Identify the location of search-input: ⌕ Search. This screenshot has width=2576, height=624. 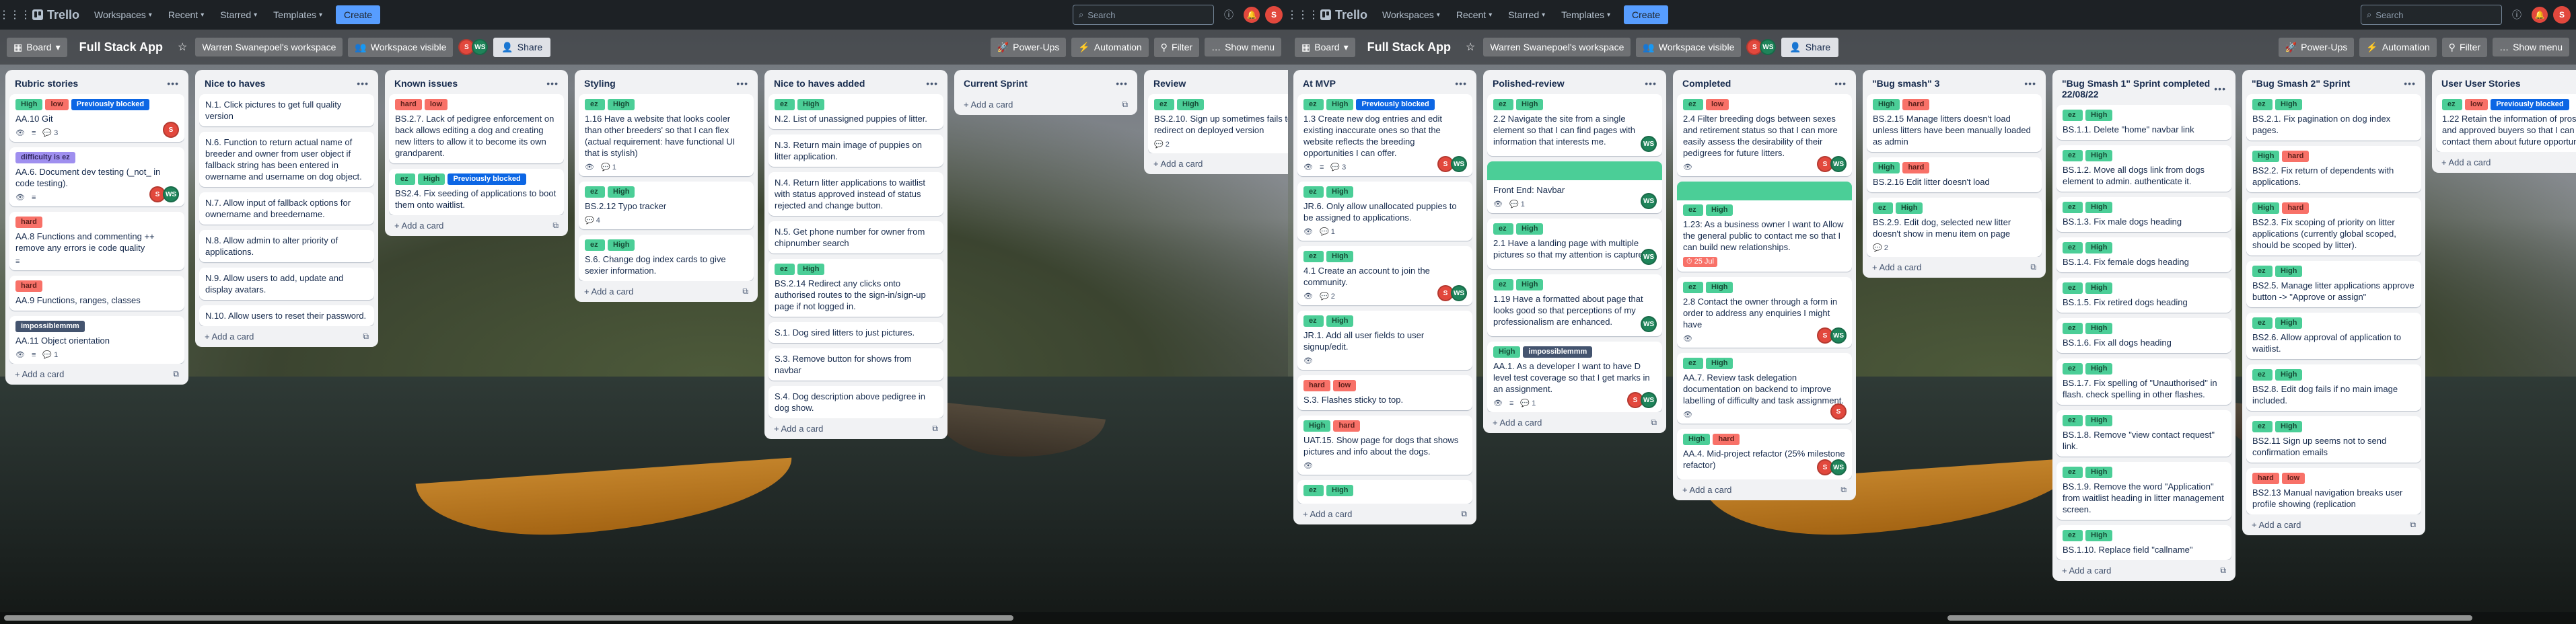
(2431, 15).